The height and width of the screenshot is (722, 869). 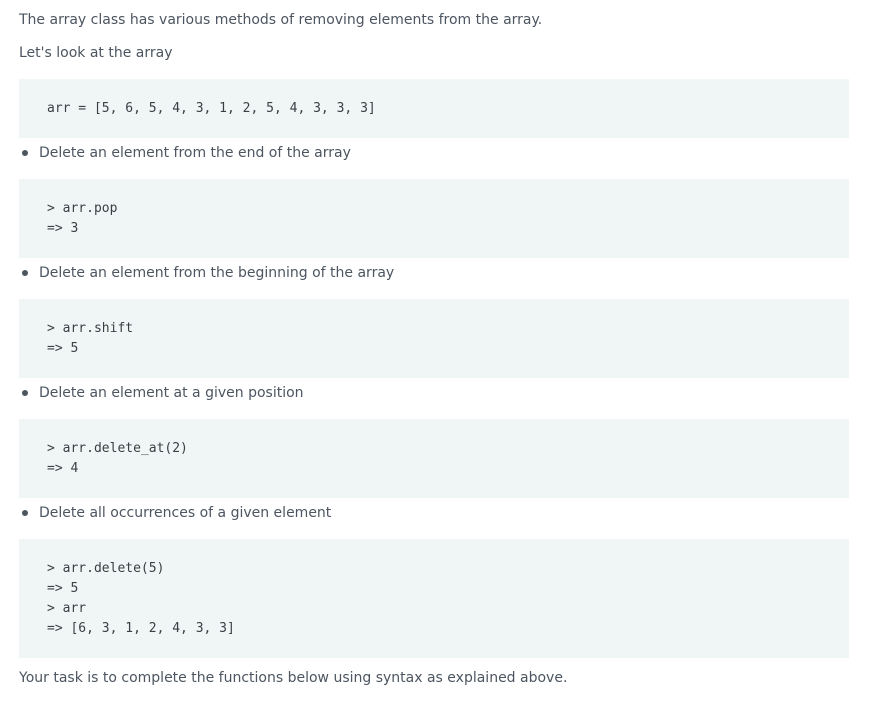 I want to click on code-line: => 4, so click(x=63, y=468).